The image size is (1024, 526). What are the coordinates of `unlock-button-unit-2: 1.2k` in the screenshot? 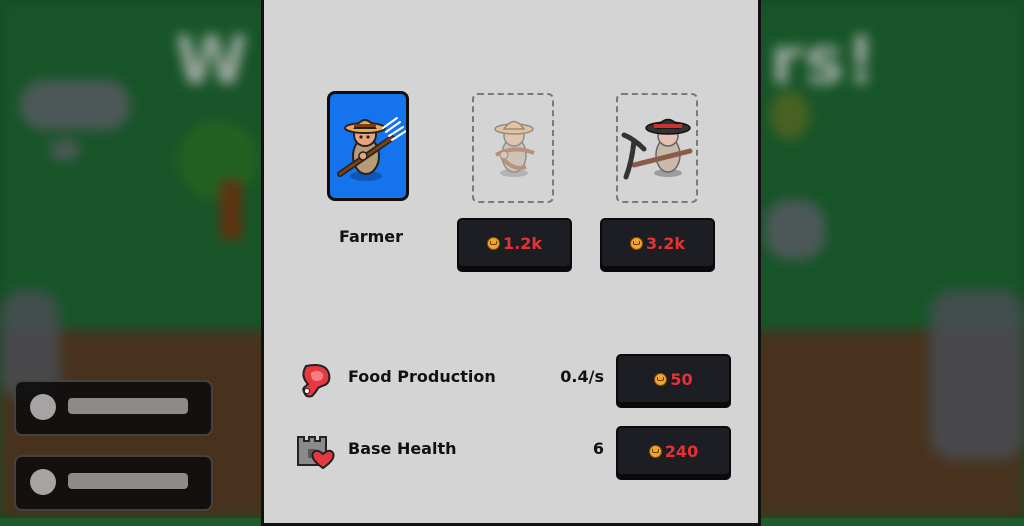 It's located at (514, 243).